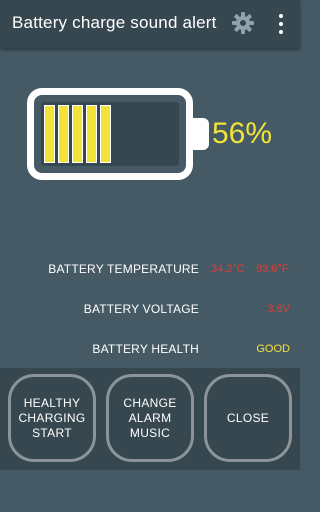  What do you see at coordinates (145, 349) in the screenshot?
I see `health-label: BATTERY HEALTH` at bounding box center [145, 349].